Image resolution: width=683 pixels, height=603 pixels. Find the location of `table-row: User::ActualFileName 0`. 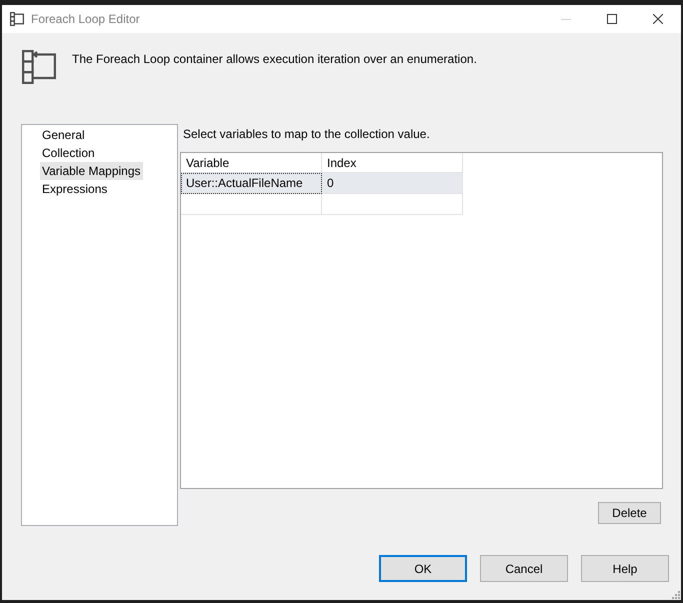

table-row: User::ActualFileName 0 is located at coordinates (322, 183).